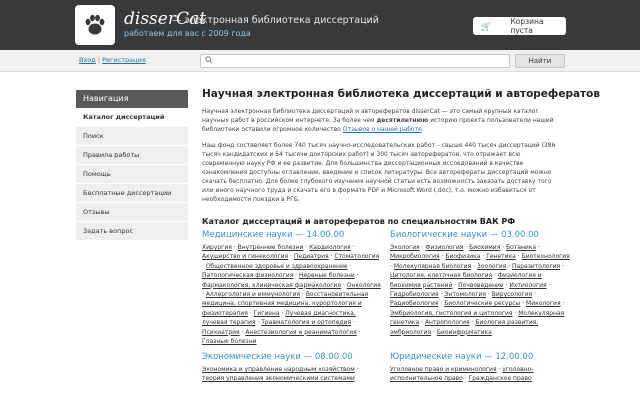 The image size is (640, 400). What do you see at coordinates (292, 235) in the screenshot?
I see `section-title: Медицинские науки — 14.00.00` at bounding box center [292, 235].